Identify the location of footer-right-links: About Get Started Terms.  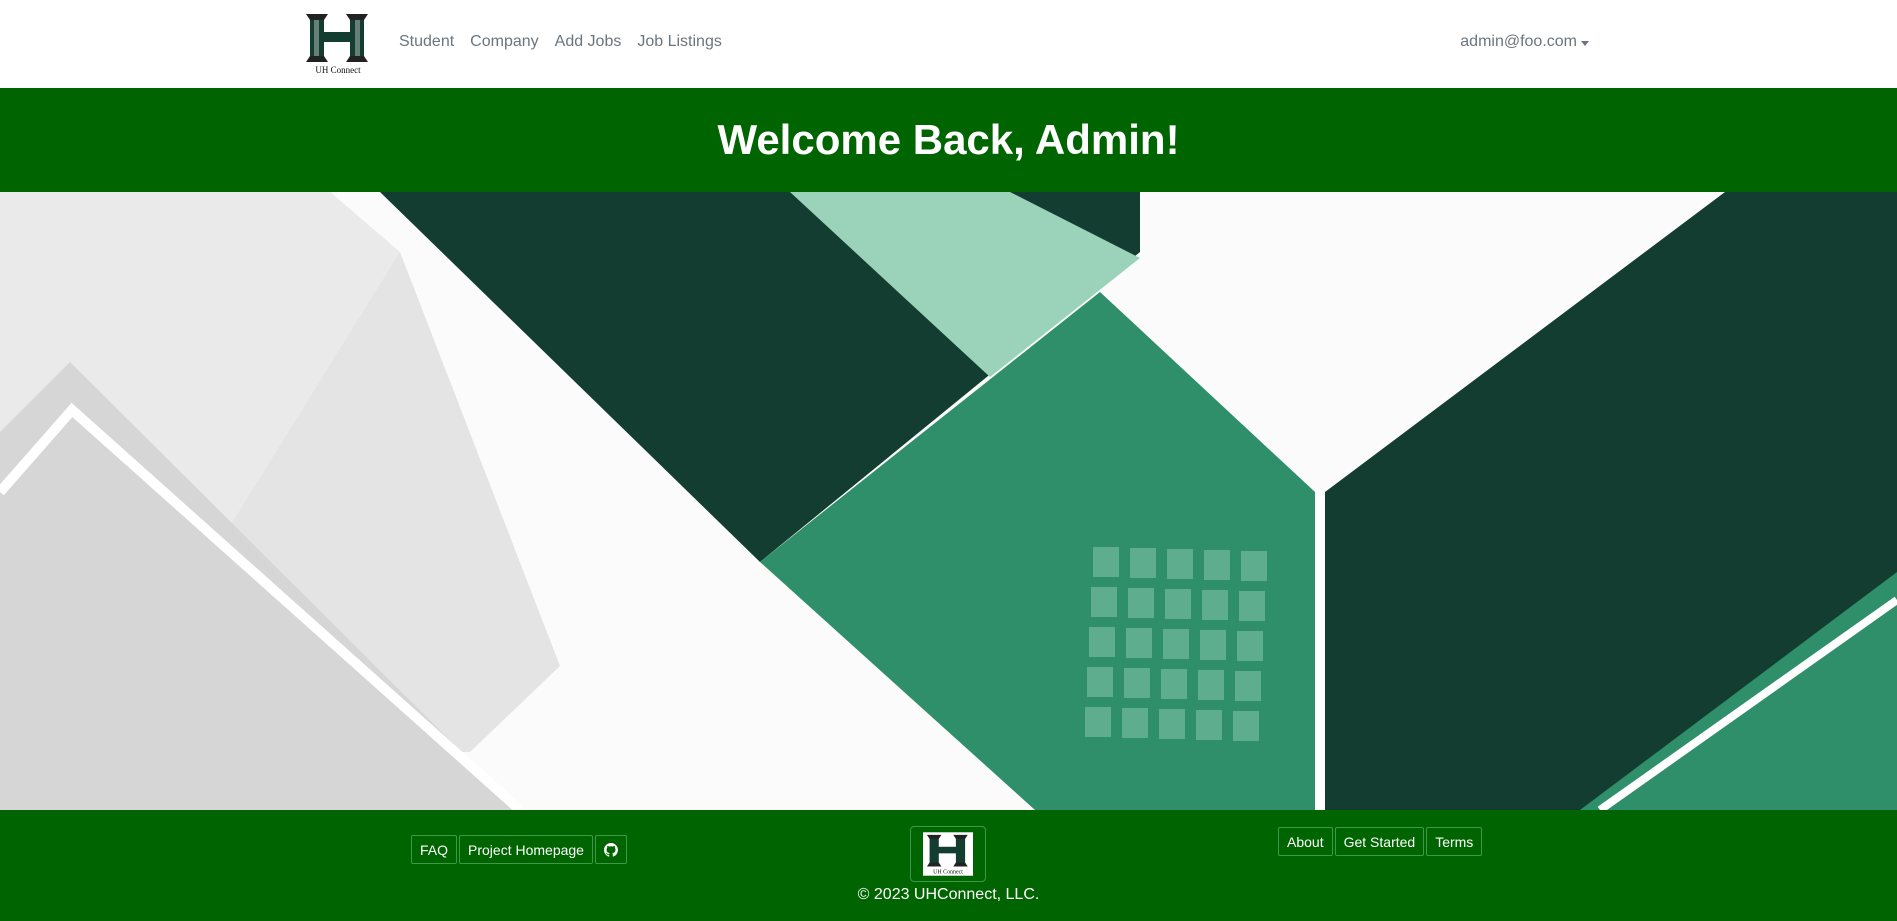
(1381, 841).